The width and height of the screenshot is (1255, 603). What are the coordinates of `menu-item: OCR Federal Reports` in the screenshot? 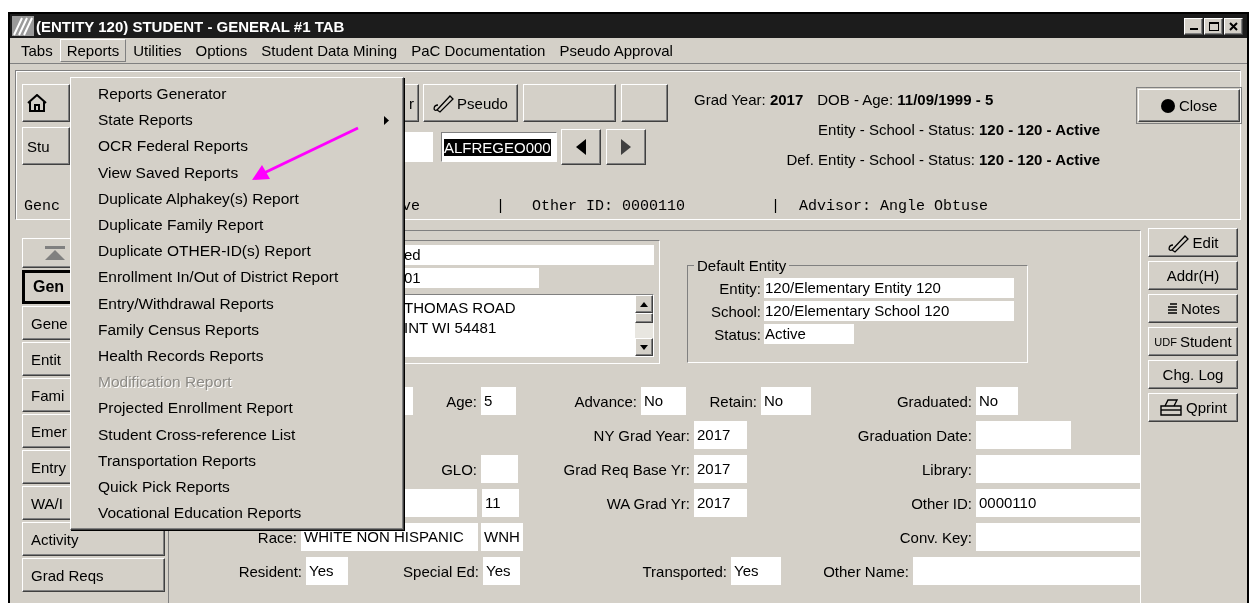 It's located at (237, 146).